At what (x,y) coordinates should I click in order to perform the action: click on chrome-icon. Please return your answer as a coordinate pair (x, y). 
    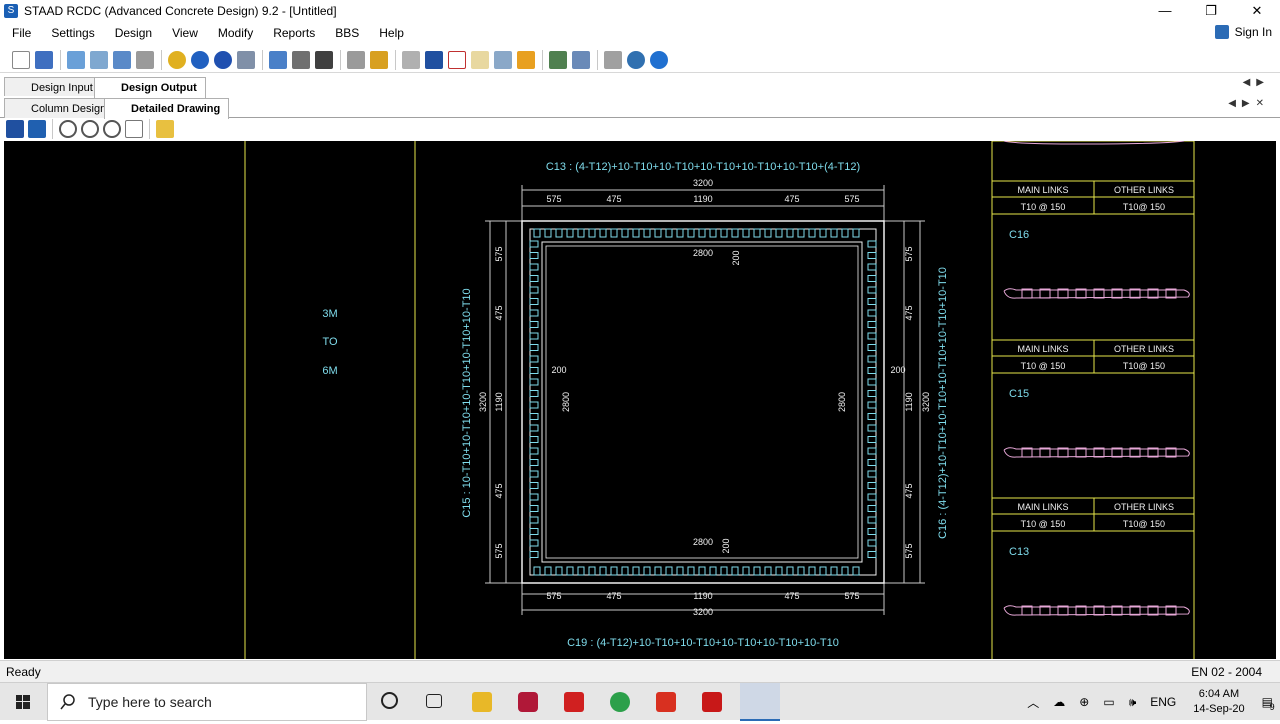
    Looking at the image, I should click on (620, 702).